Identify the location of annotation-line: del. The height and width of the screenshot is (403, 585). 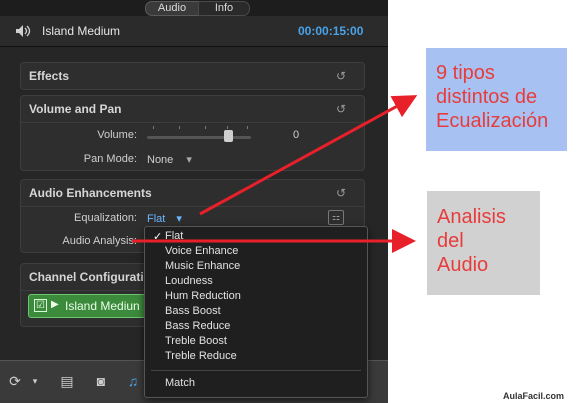
(450, 241).